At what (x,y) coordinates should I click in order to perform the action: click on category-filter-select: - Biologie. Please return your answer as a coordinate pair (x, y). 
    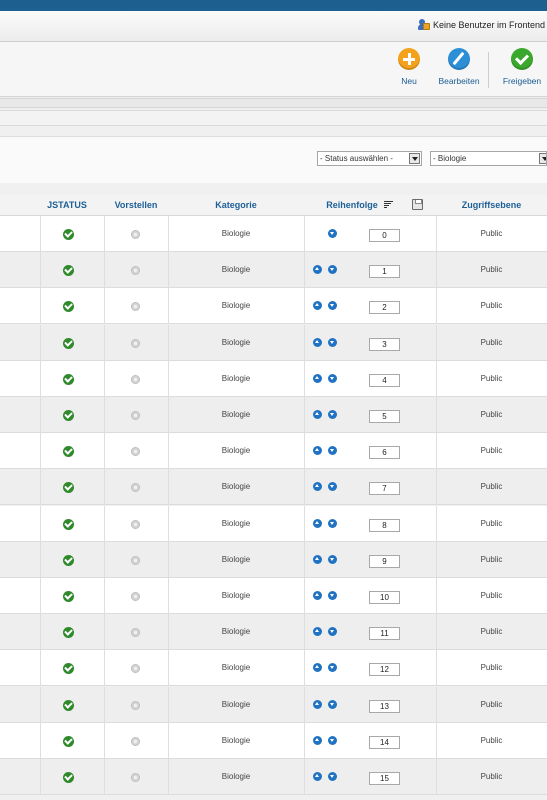
    Looking at the image, I should click on (488, 158).